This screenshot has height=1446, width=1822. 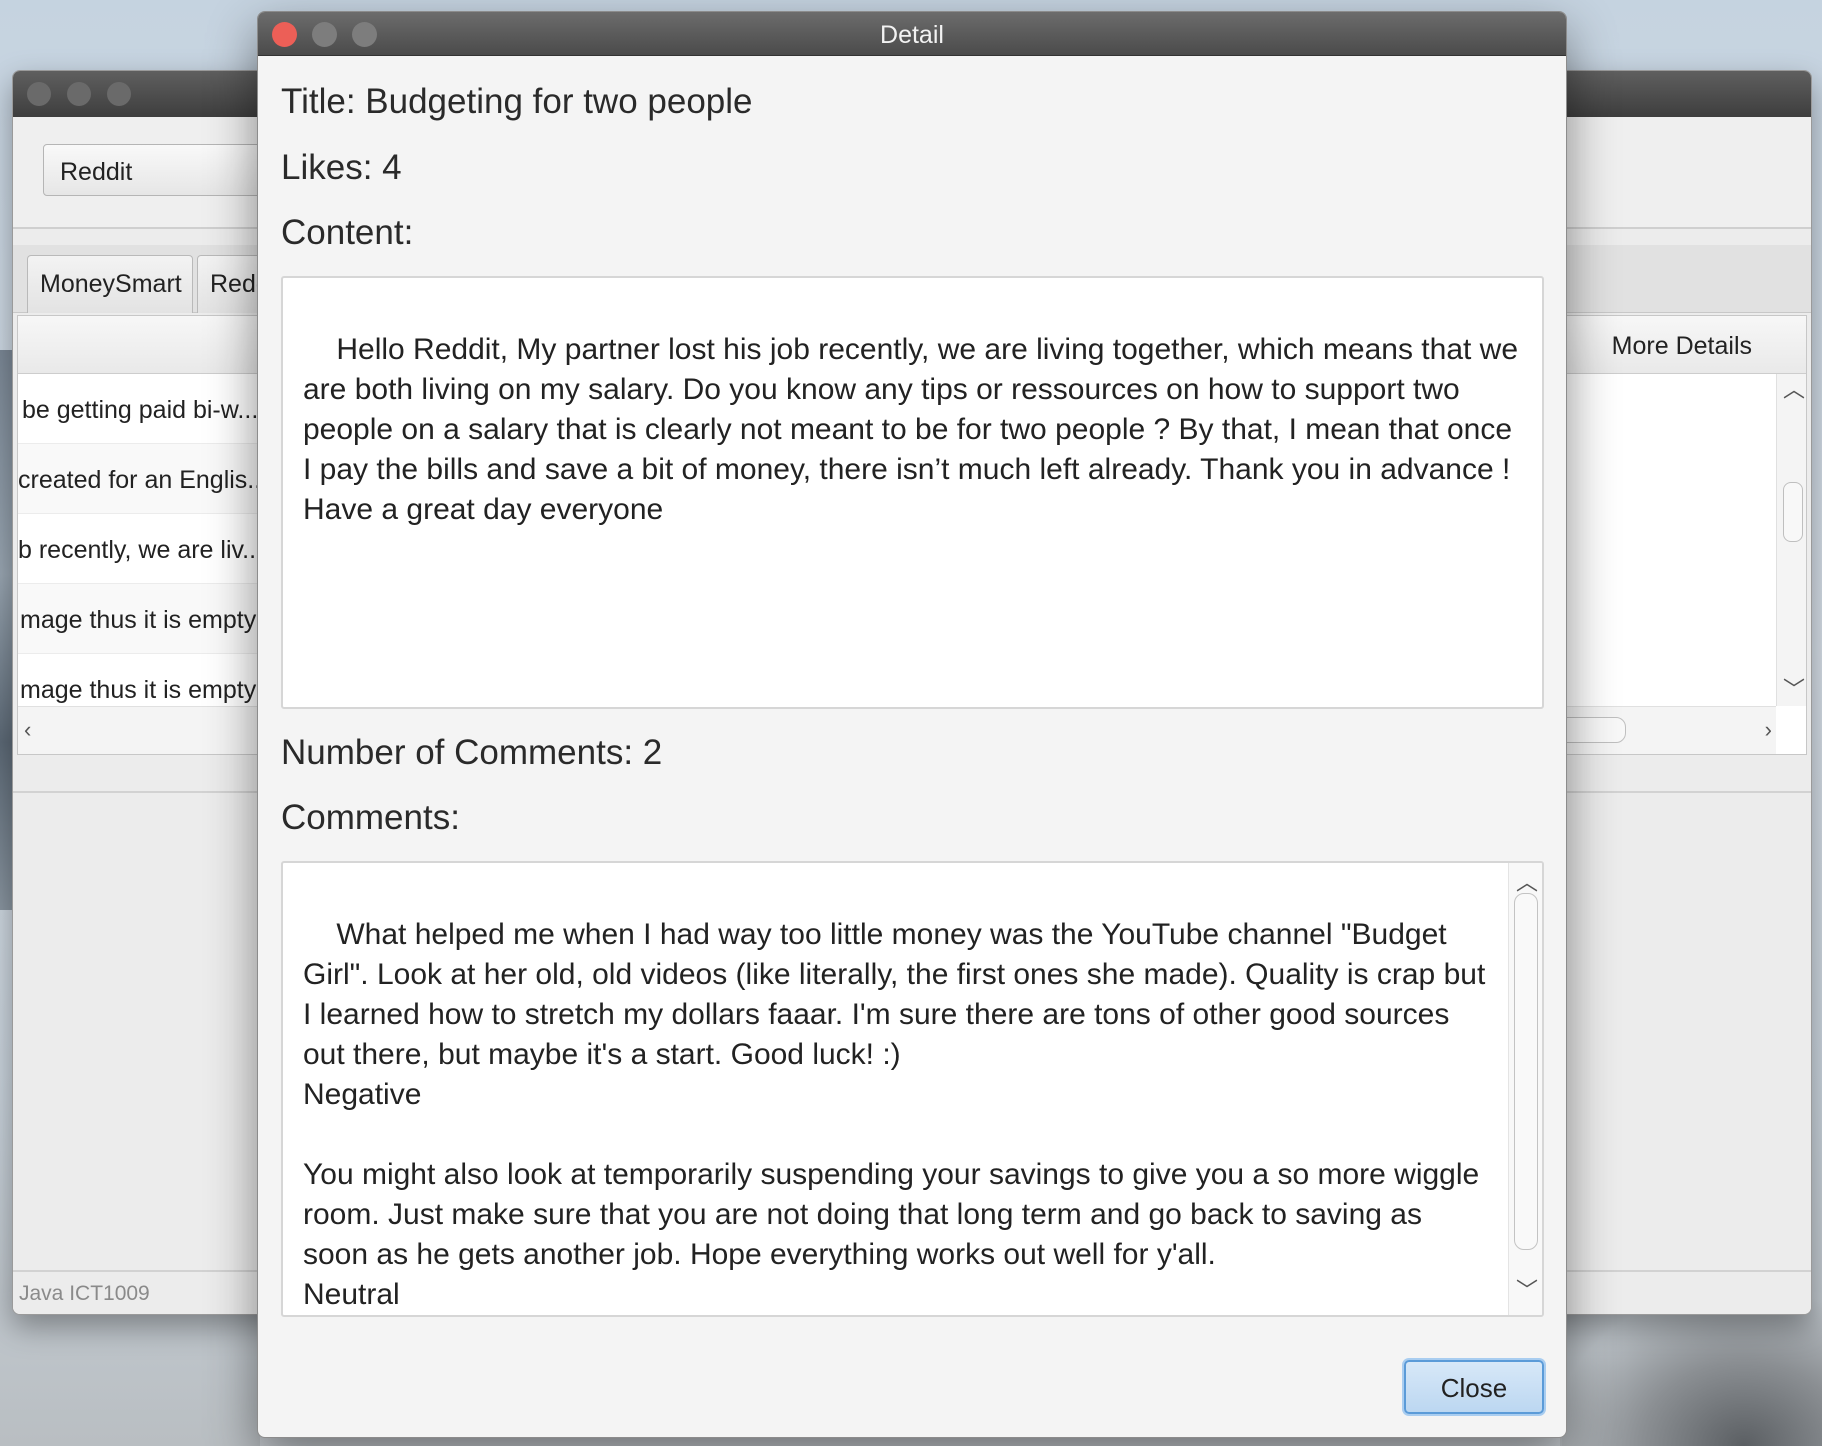 I want to click on dialog-titlebar: Detail, so click(x=912, y=34).